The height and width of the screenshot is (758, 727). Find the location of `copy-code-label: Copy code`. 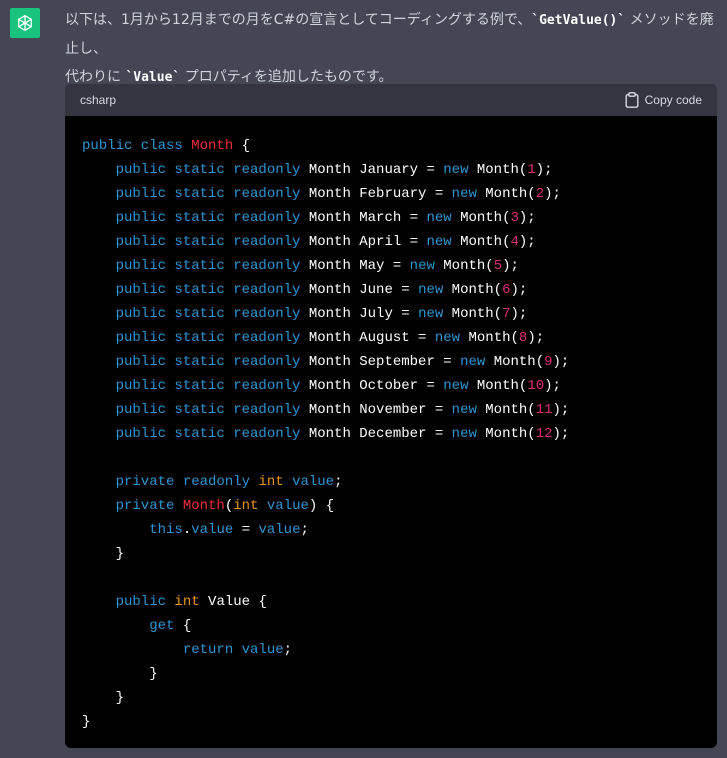

copy-code-label: Copy code is located at coordinates (673, 100).